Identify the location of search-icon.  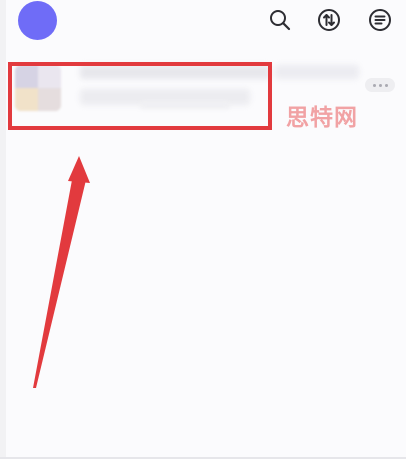
(280, 20).